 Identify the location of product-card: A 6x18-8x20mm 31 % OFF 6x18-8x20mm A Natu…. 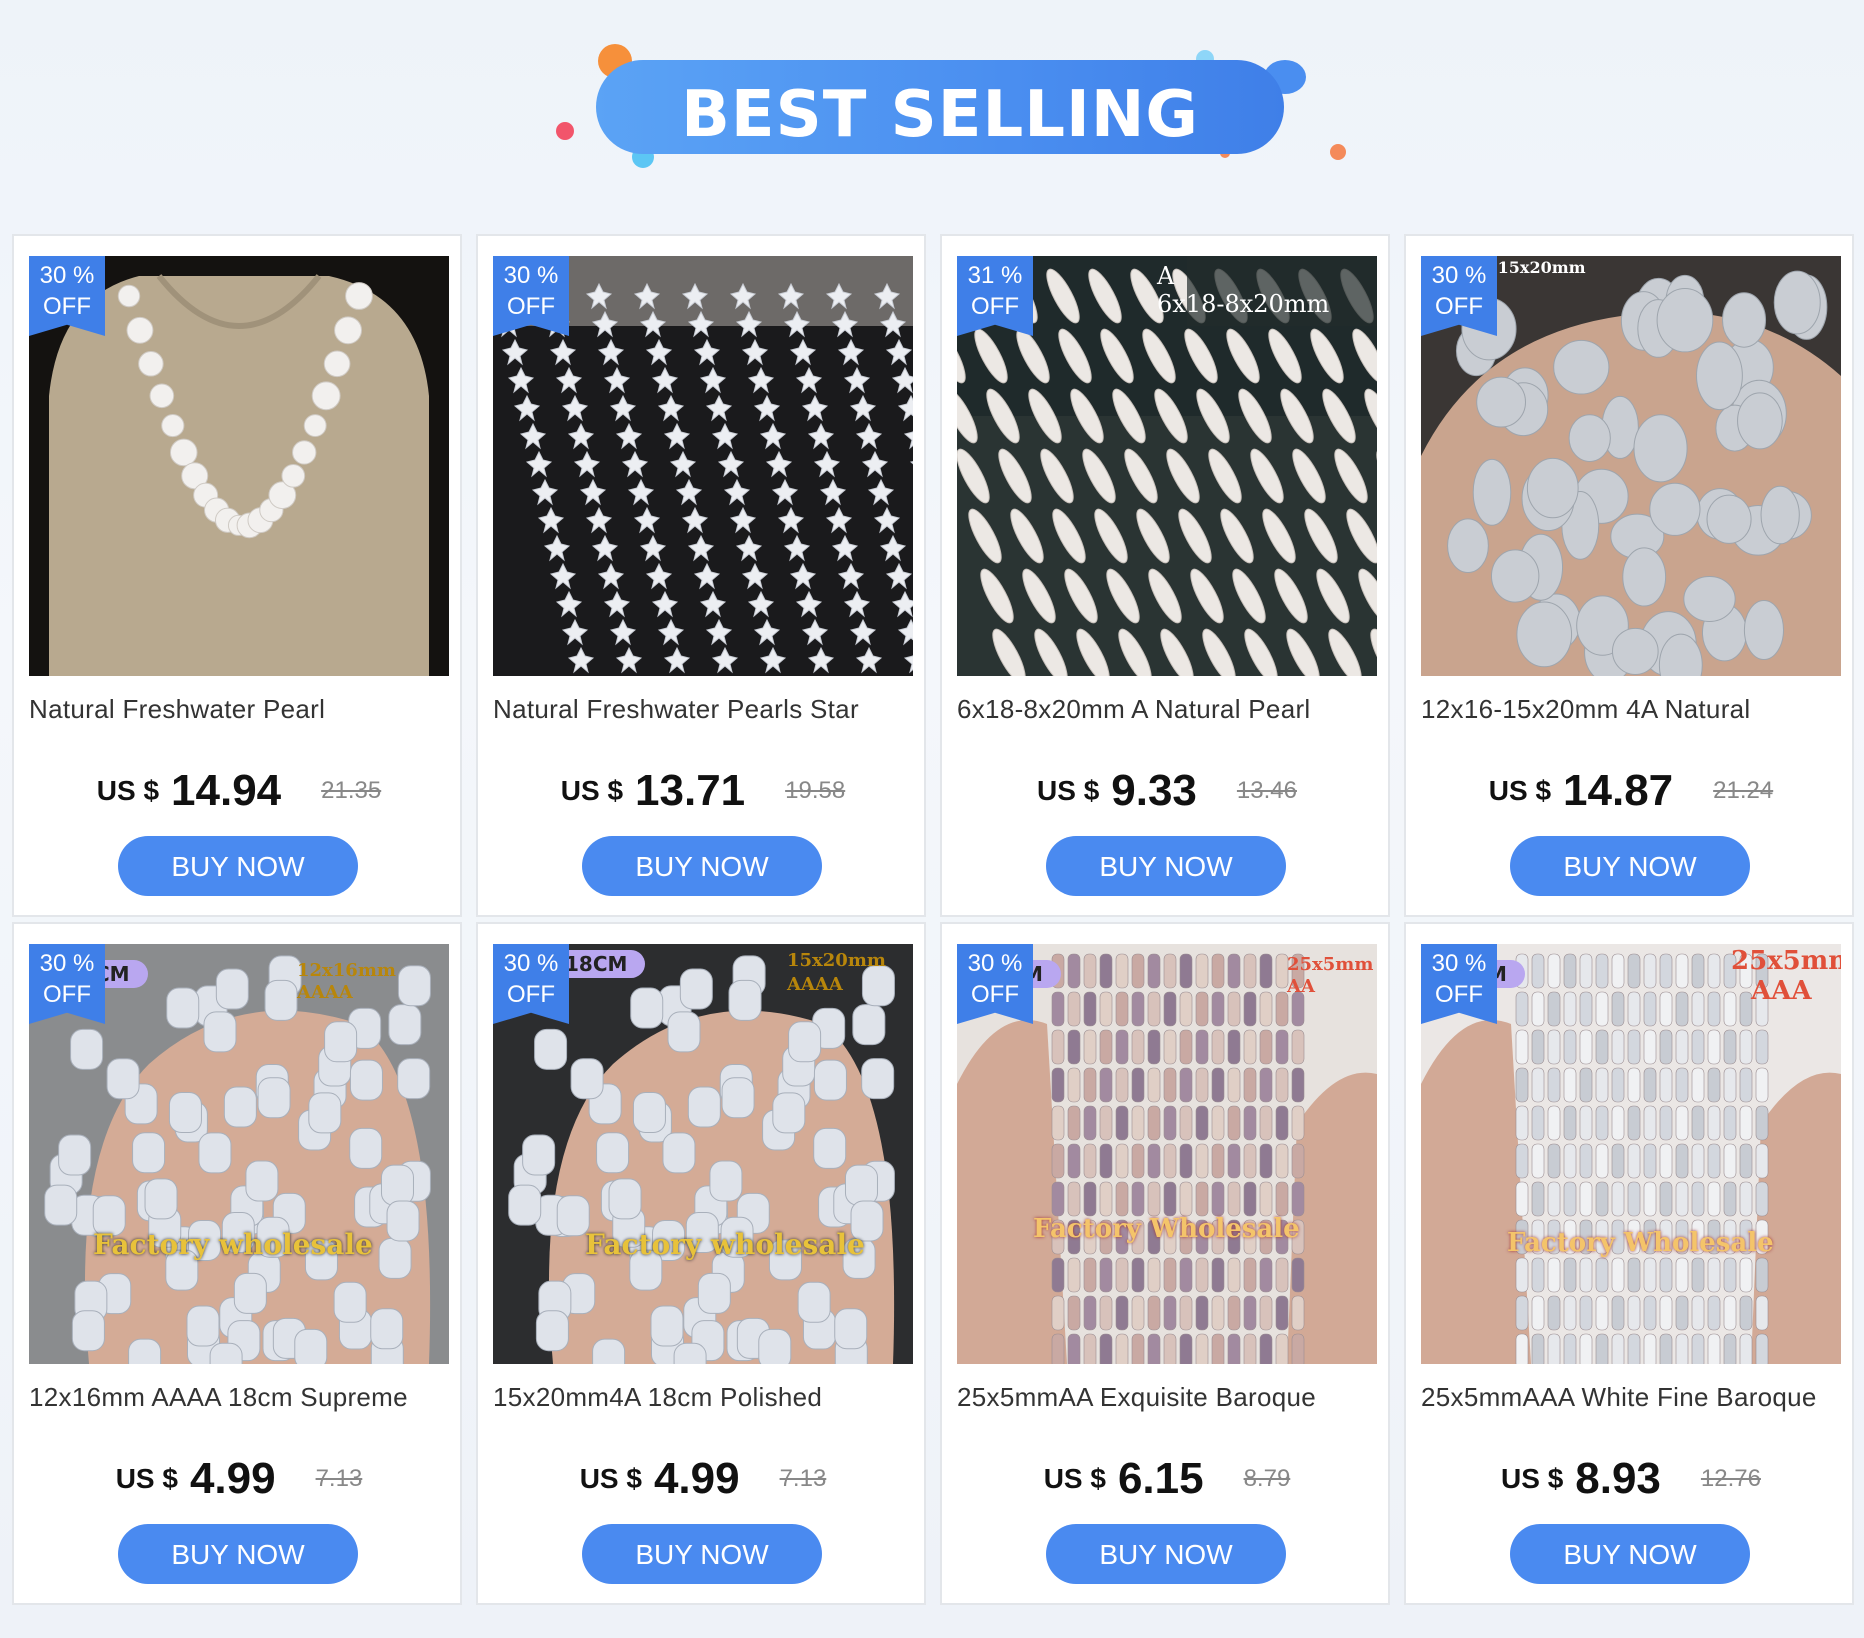
(1165, 575).